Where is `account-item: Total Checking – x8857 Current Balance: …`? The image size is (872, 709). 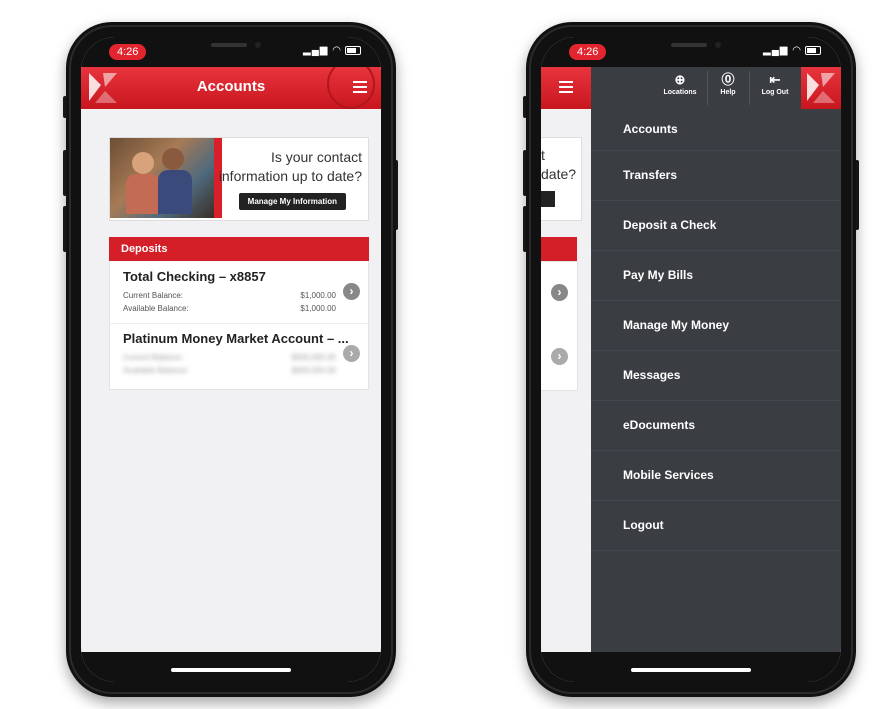 account-item: Total Checking – x8857 Current Balance: … is located at coordinates (239, 292).